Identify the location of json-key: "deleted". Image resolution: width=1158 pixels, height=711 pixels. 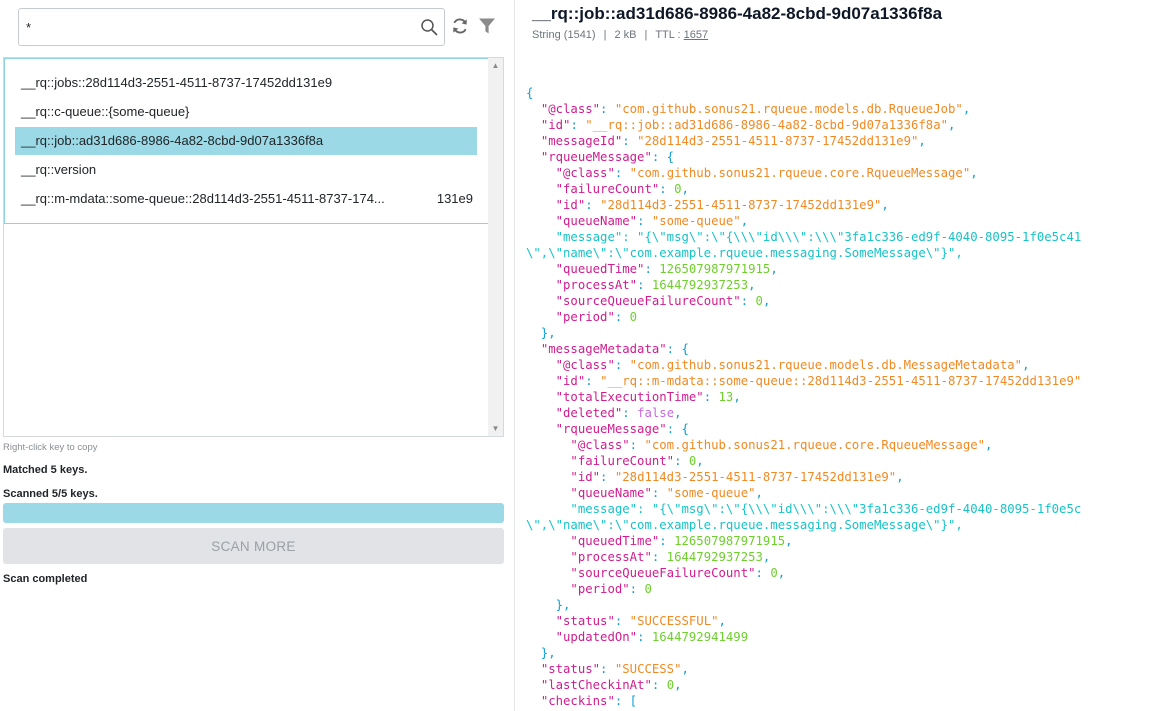
(589, 413).